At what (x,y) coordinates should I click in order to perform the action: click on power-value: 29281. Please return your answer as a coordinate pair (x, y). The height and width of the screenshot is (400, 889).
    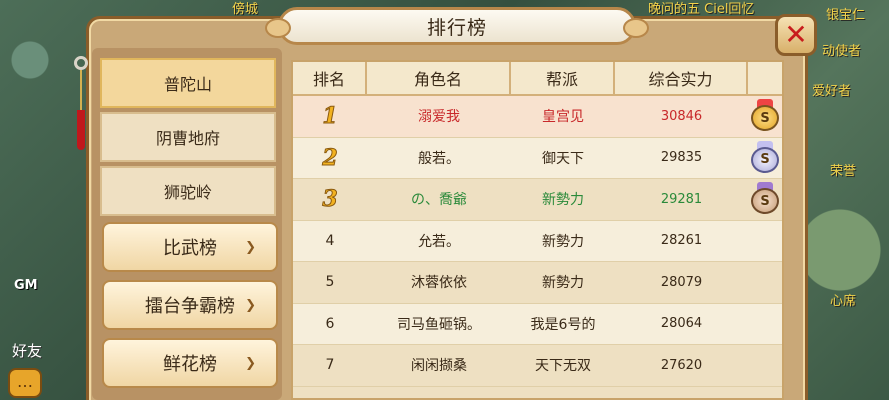
    Looking at the image, I should click on (681, 199).